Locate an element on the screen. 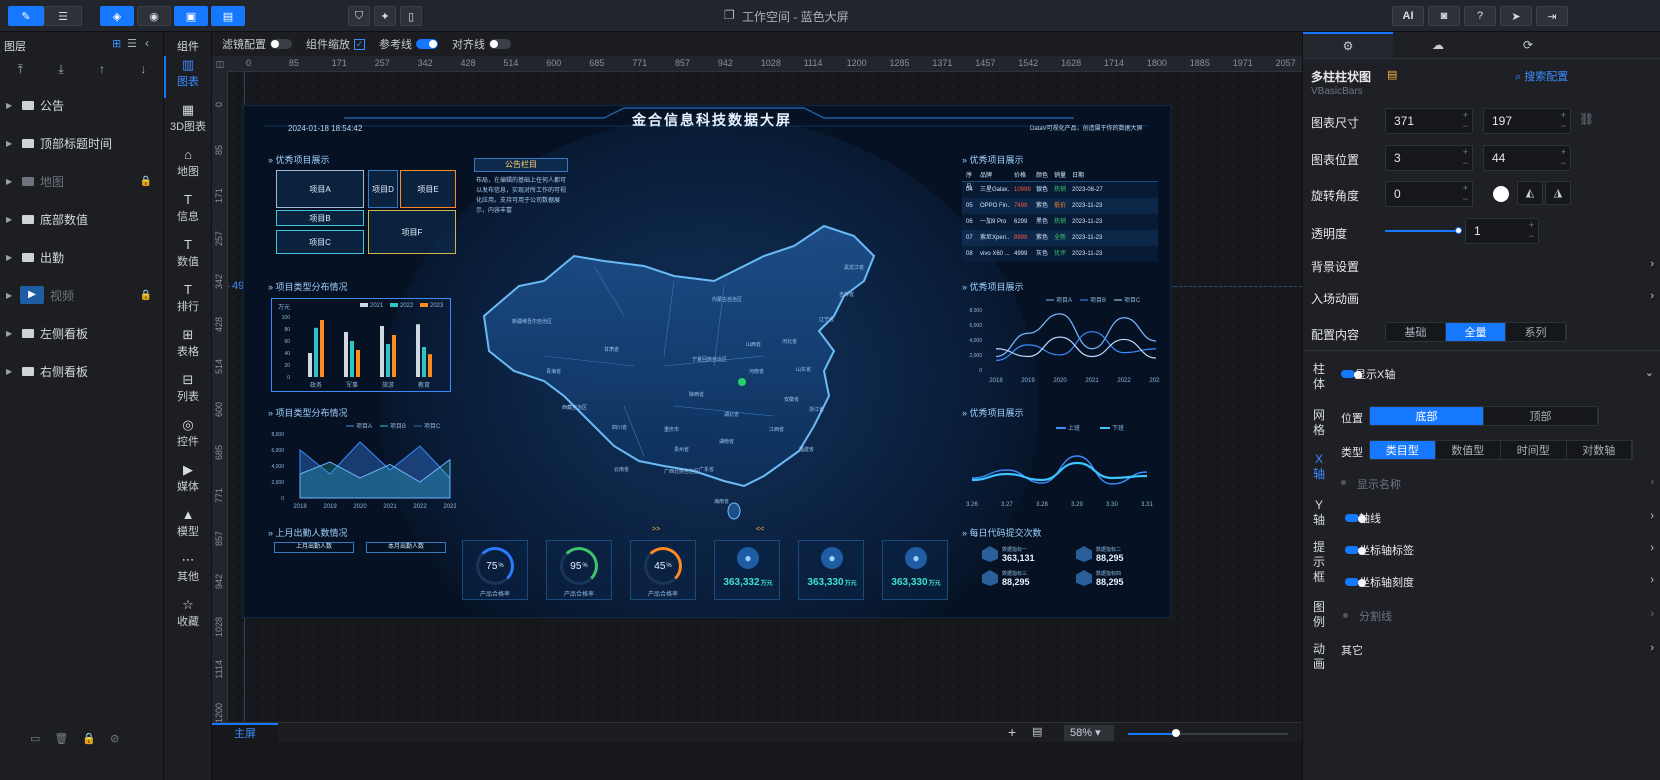  magic-button: ✦ is located at coordinates (385, 16).